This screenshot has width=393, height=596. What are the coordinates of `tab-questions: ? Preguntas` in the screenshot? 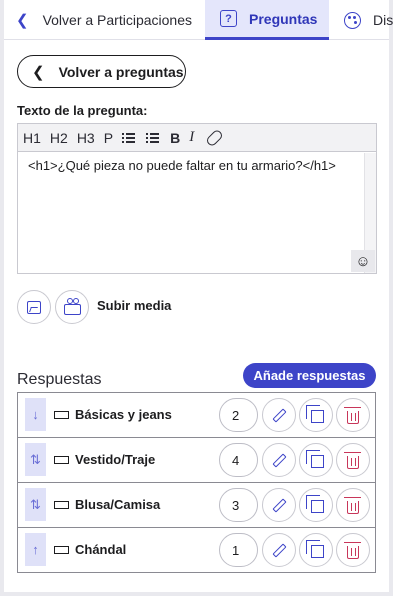 It's located at (267, 20).